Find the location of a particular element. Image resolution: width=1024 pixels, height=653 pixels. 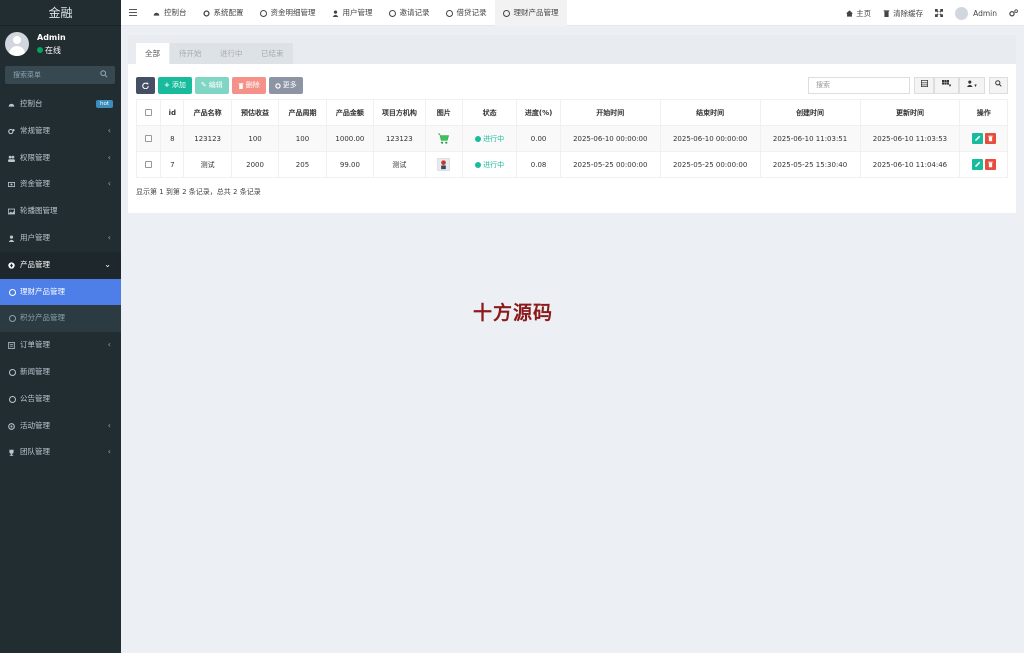

column-header: 结束时间 is located at coordinates (710, 112).